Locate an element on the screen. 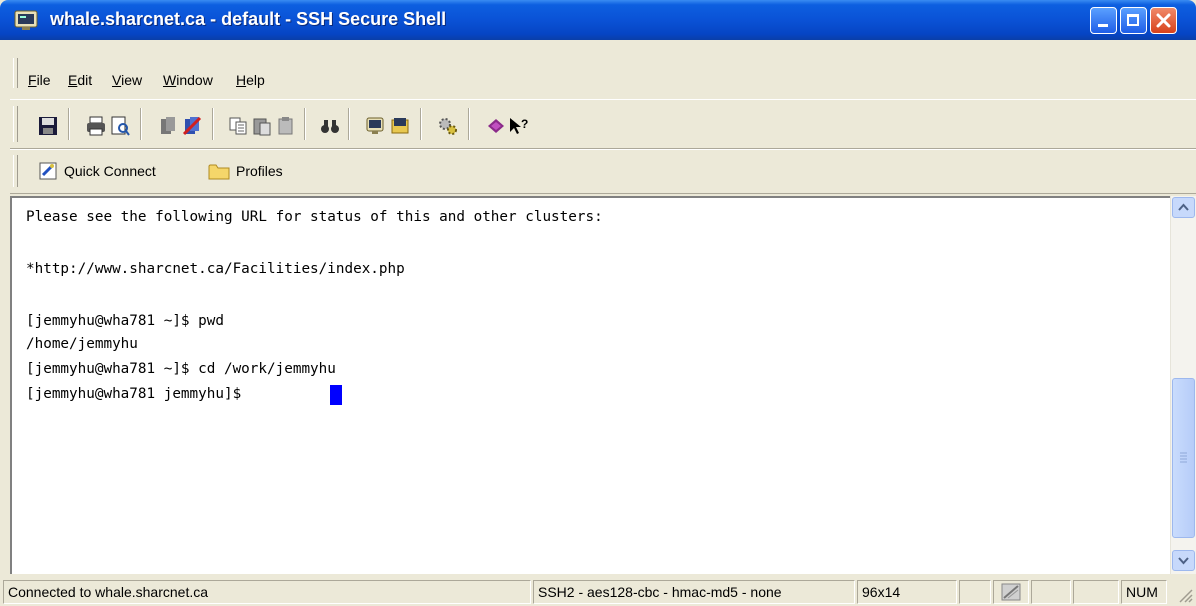 The image size is (1196, 606). encryption-status-icon is located at coordinates (1011, 592).